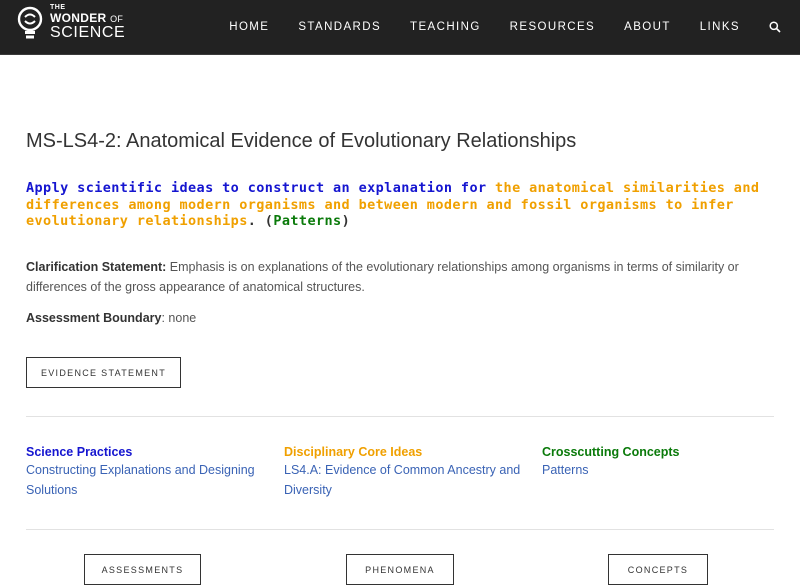 The image size is (800, 588). I want to click on phenomena-button: PHENOMENA, so click(400, 569).